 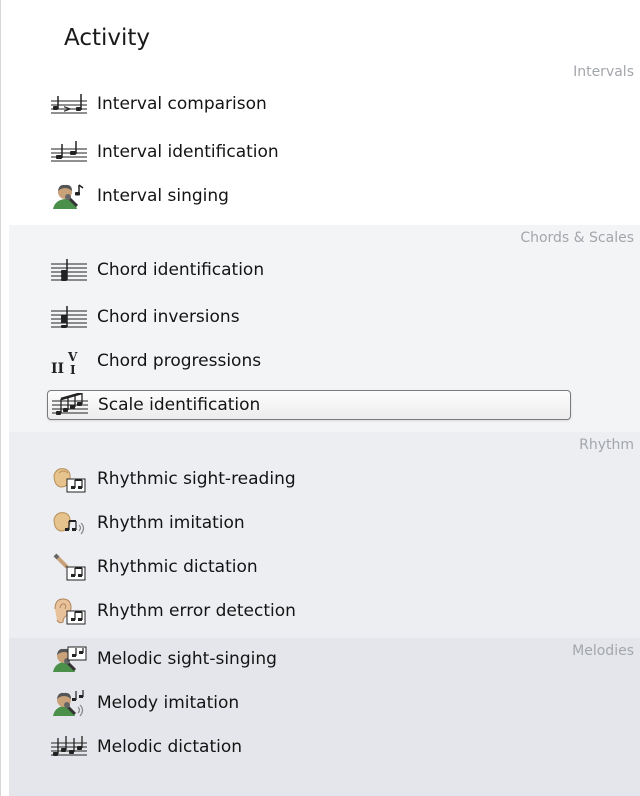 I want to click on activity-label: Scale identification, so click(x=179, y=405).